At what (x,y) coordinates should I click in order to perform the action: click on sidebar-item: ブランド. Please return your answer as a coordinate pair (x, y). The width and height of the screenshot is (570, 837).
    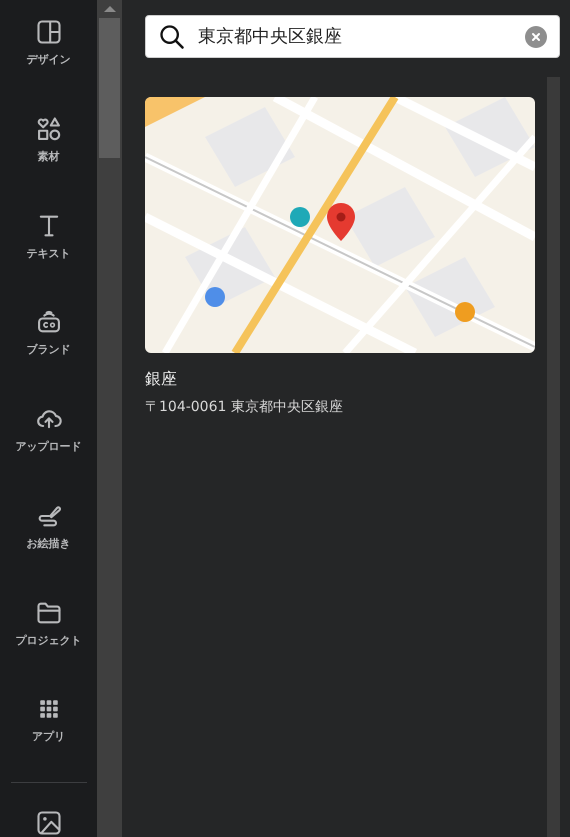
    Looking at the image, I should click on (48, 356).